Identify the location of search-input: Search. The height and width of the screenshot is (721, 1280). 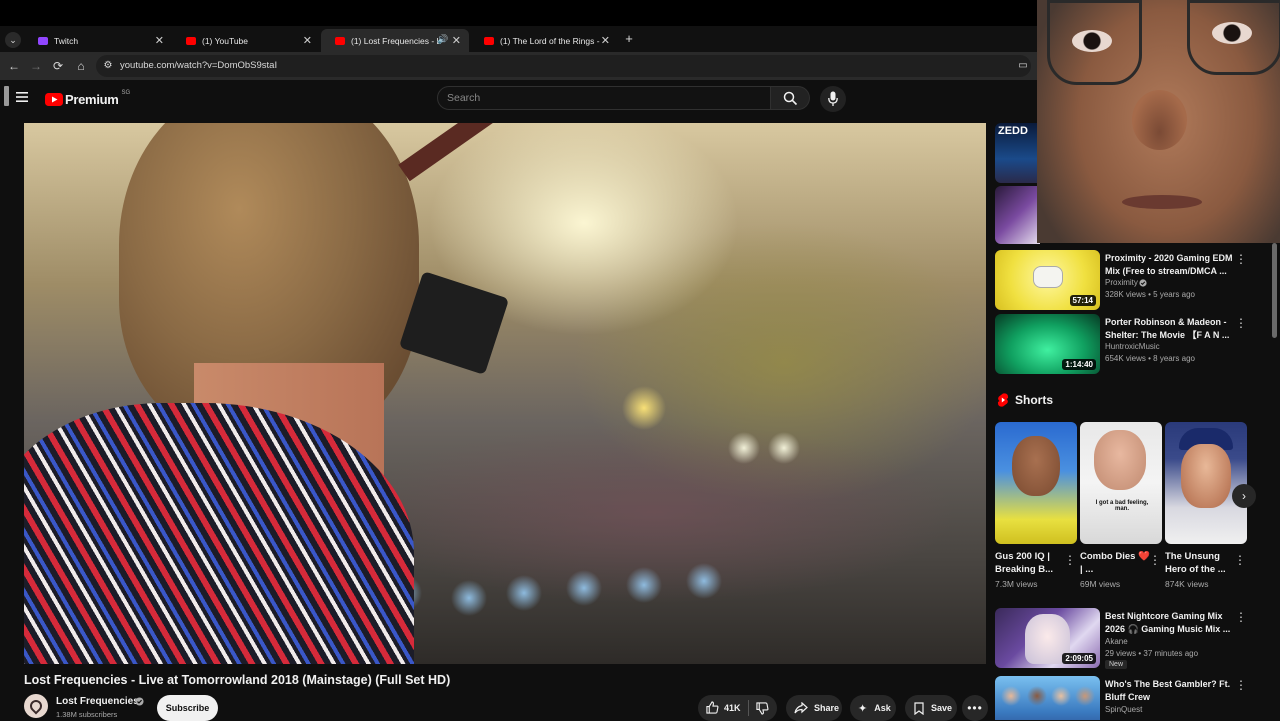
(604, 98).